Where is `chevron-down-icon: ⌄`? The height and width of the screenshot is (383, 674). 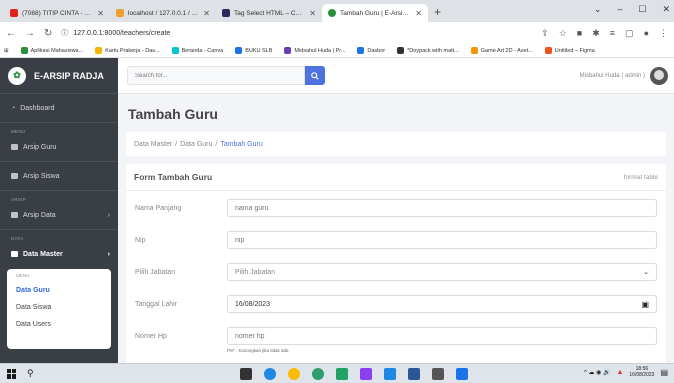 chevron-down-icon: ⌄ is located at coordinates (598, 9).